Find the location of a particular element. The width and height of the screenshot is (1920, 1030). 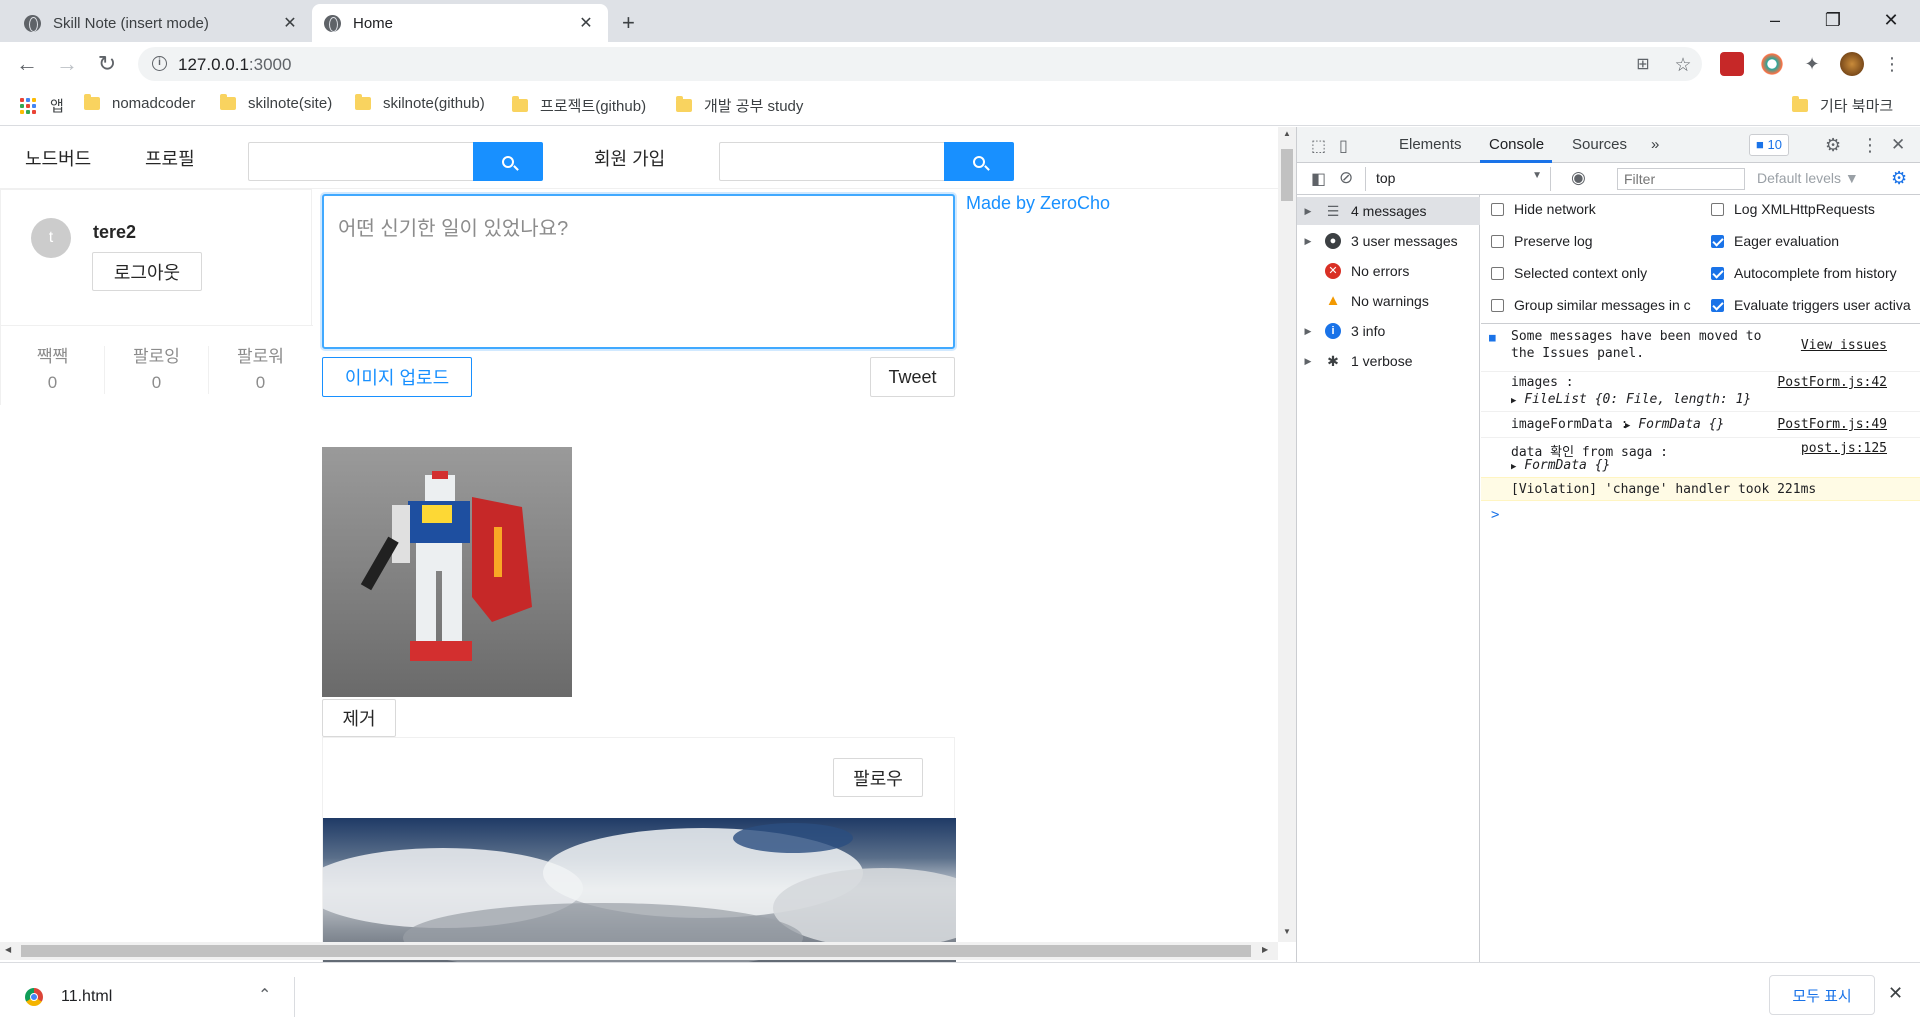

scroll-down-icon: ▼ is located at coordinates (1287, 931).